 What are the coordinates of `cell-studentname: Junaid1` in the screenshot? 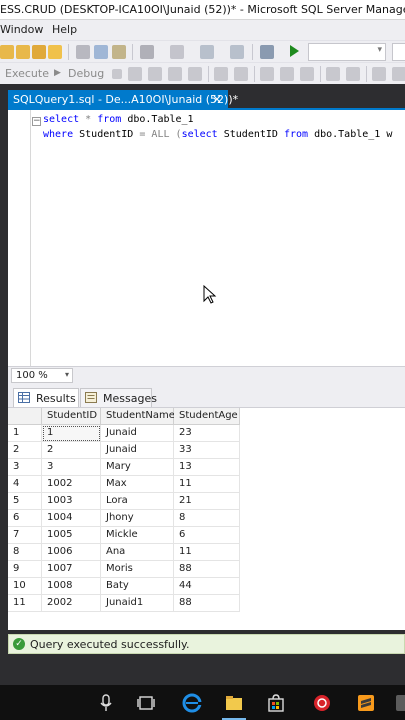 It's located at (137, 603).